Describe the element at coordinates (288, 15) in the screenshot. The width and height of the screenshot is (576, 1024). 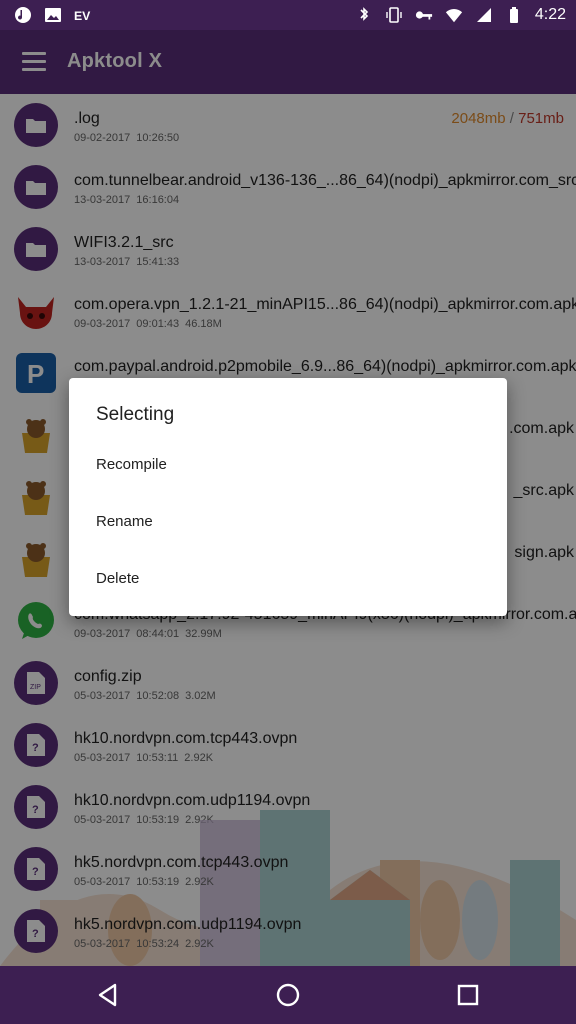
I see `status-bar: EV 4:22` at that location.